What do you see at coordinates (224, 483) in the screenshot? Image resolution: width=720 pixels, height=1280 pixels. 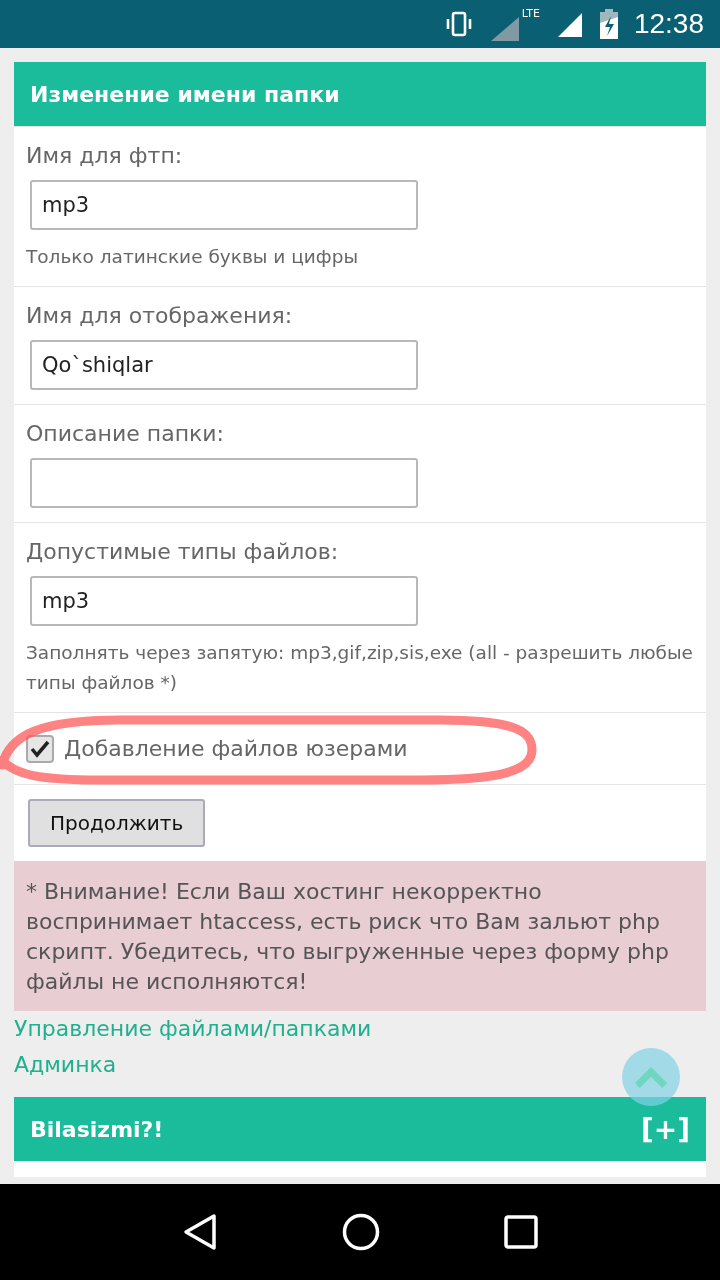 I see `input-field` at bounding box center [224, 483].